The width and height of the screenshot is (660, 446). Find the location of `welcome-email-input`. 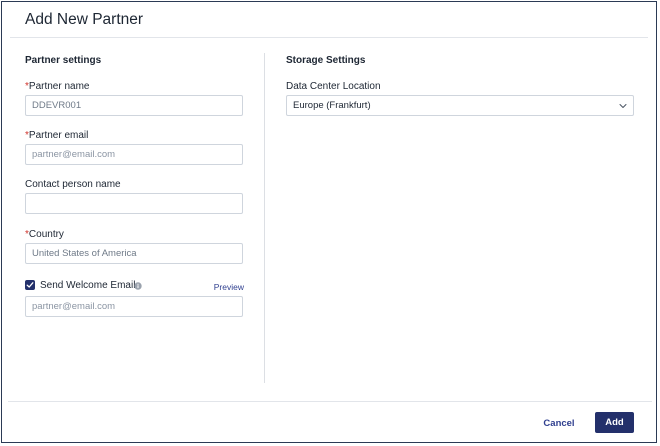

welcome-email-input is located at coordinates (134, 306).